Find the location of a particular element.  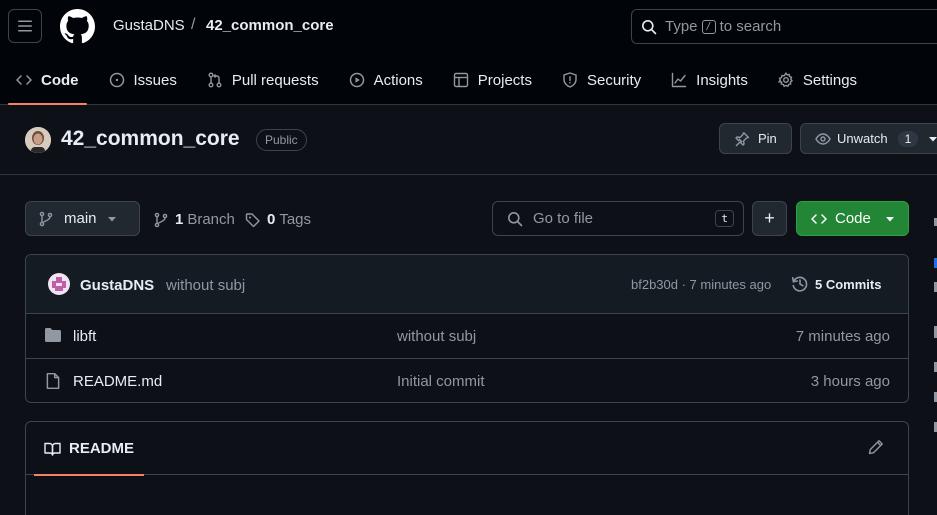

history-icon is located at coordinates (800, 284).